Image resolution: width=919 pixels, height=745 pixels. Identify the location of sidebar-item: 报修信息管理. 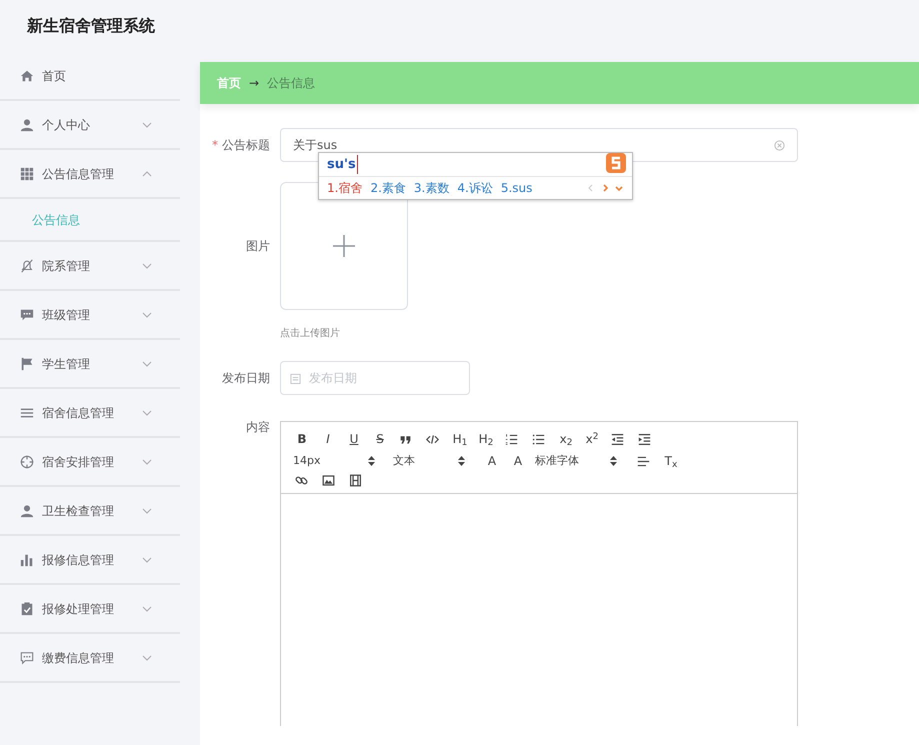
(90, 560).